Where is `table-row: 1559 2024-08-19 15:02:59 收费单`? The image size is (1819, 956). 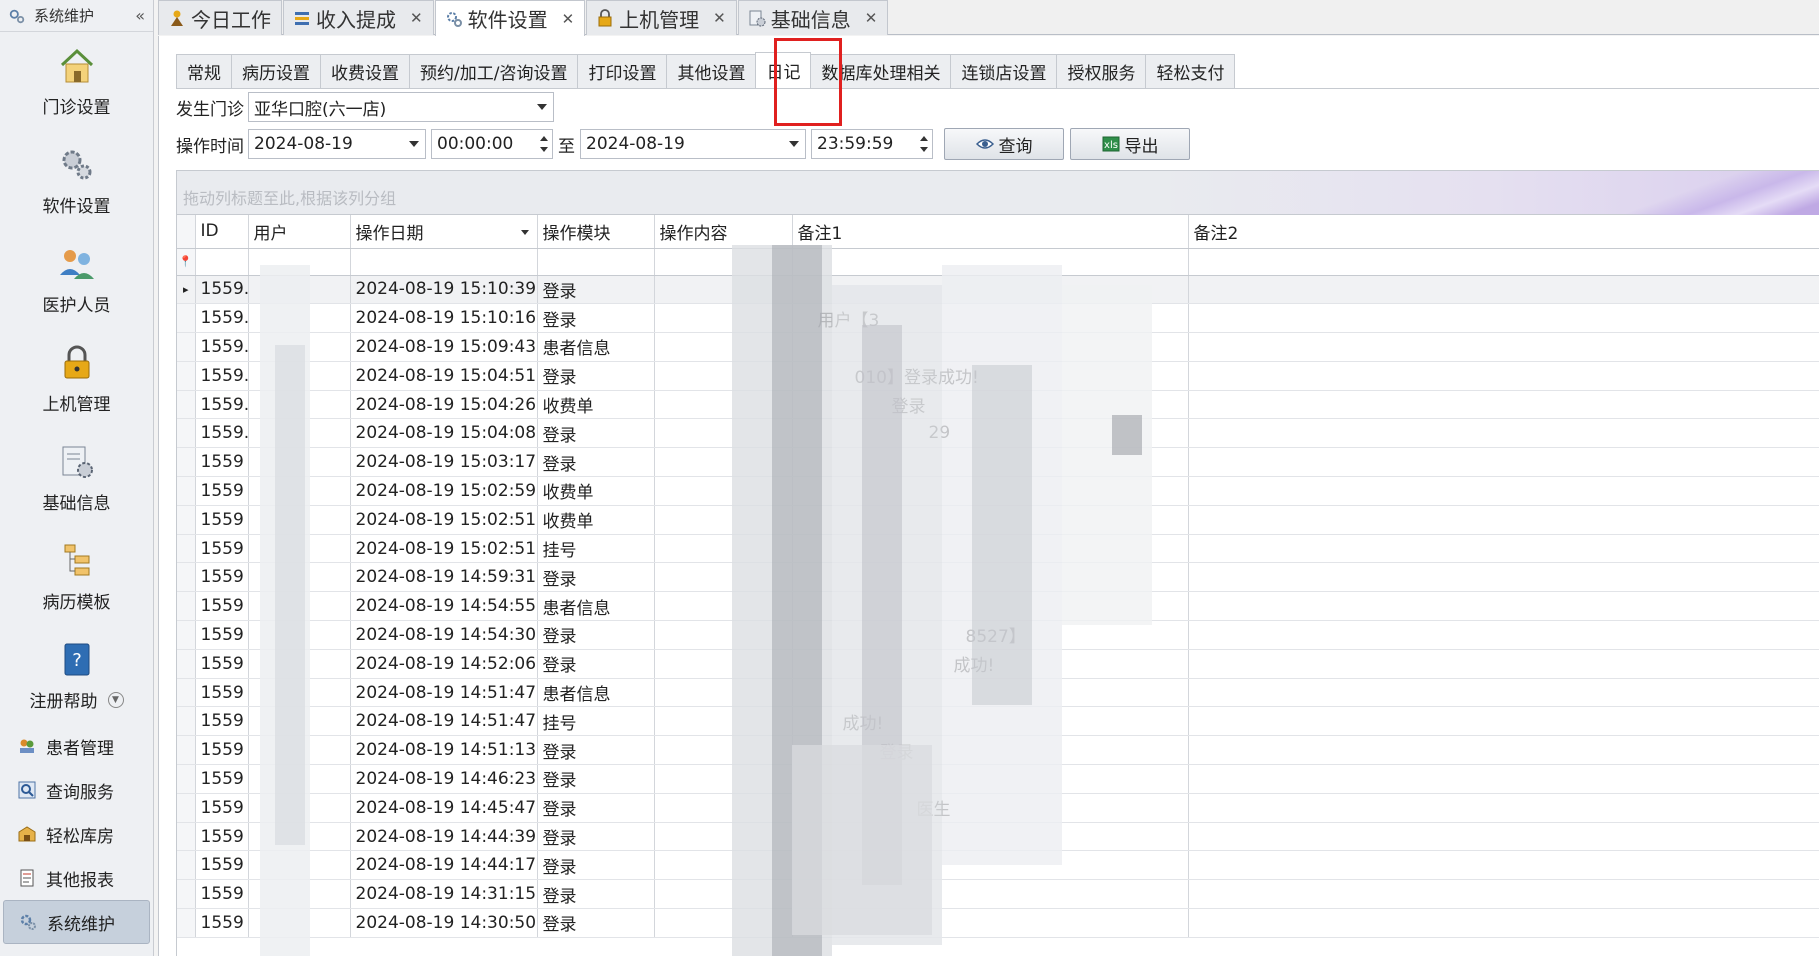 table-row: 1559 2024-08-19 15:02:59 收费单 is located at coordinates (998, 491).